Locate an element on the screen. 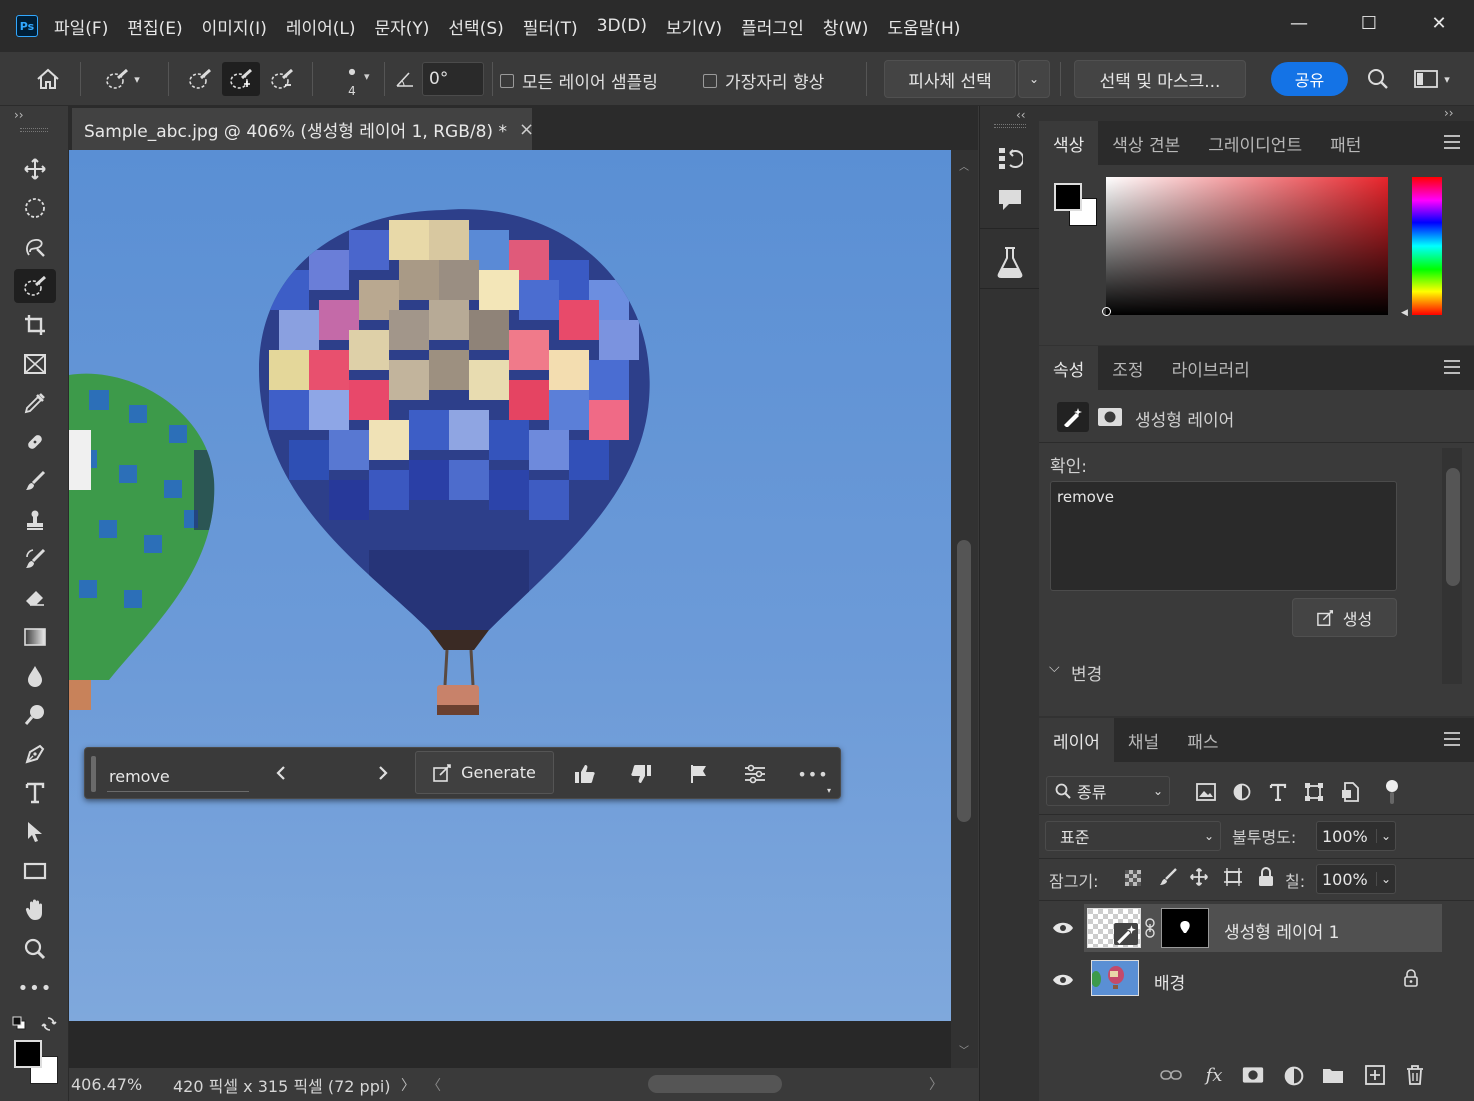  tab-swatches: 색상 견본 is located at coordinates (1146, 143).